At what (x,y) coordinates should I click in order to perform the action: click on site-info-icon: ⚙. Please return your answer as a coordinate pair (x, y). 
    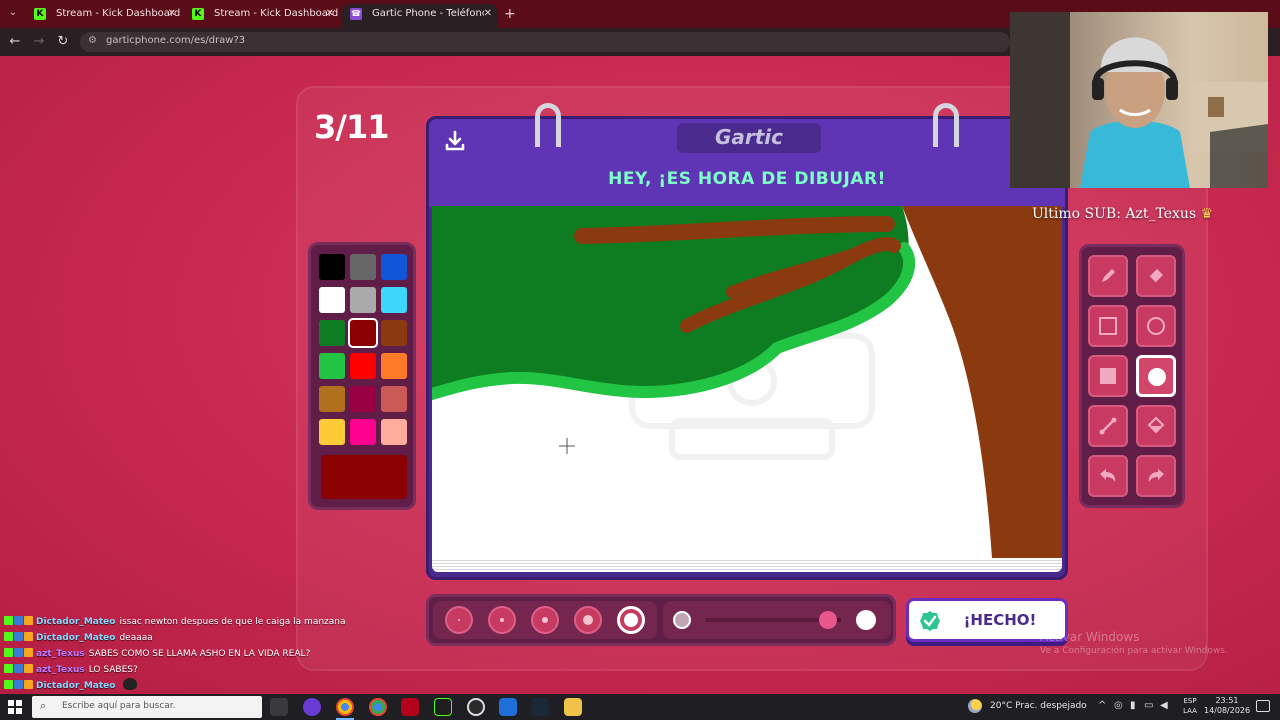
    Looking at the image, I should click on (92, 40).